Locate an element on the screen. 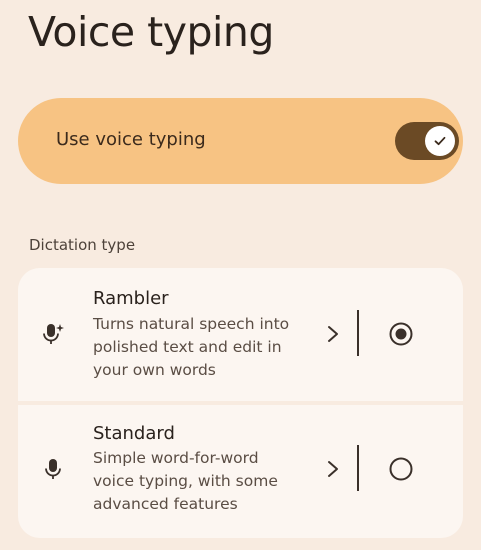  option-title: Standard is located at coordinates (134, 433).